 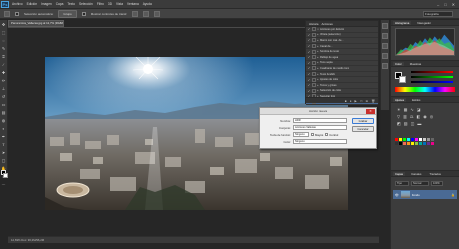 What do you see at coordinates (3, 64) in the screenshot?
I see `eyedropper-tool-icon: ⁄` at bounding box center [3, 64].